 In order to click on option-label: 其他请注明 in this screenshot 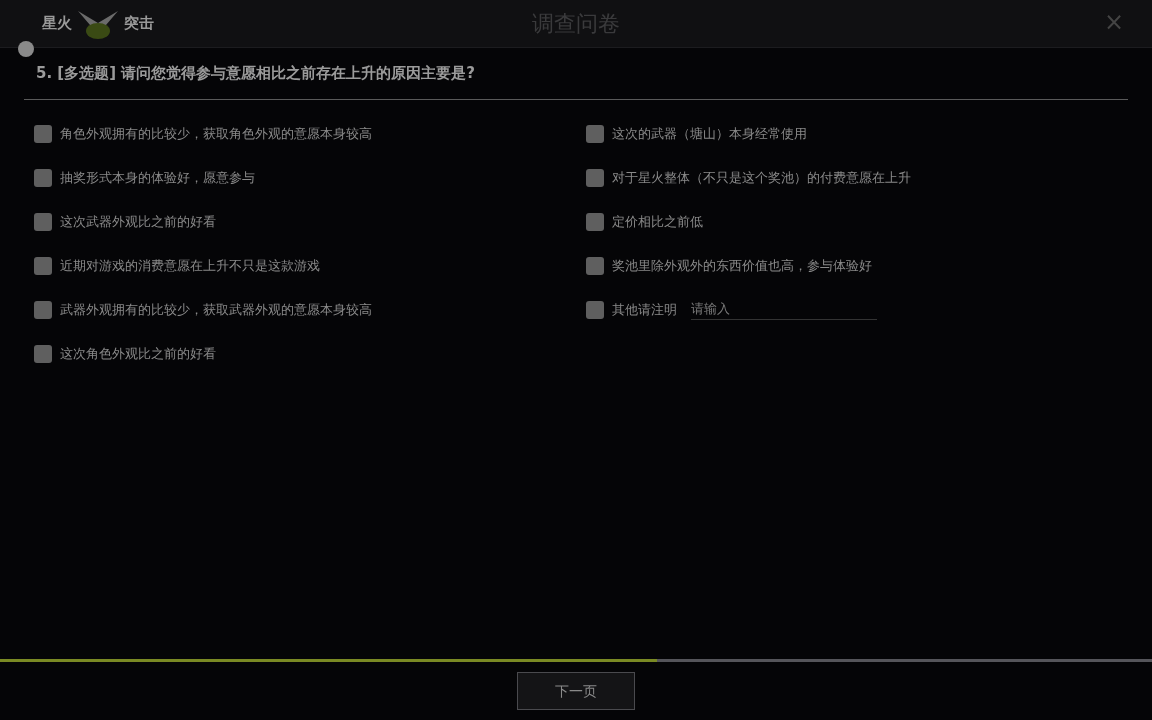, I will do `click(644, 309)`.